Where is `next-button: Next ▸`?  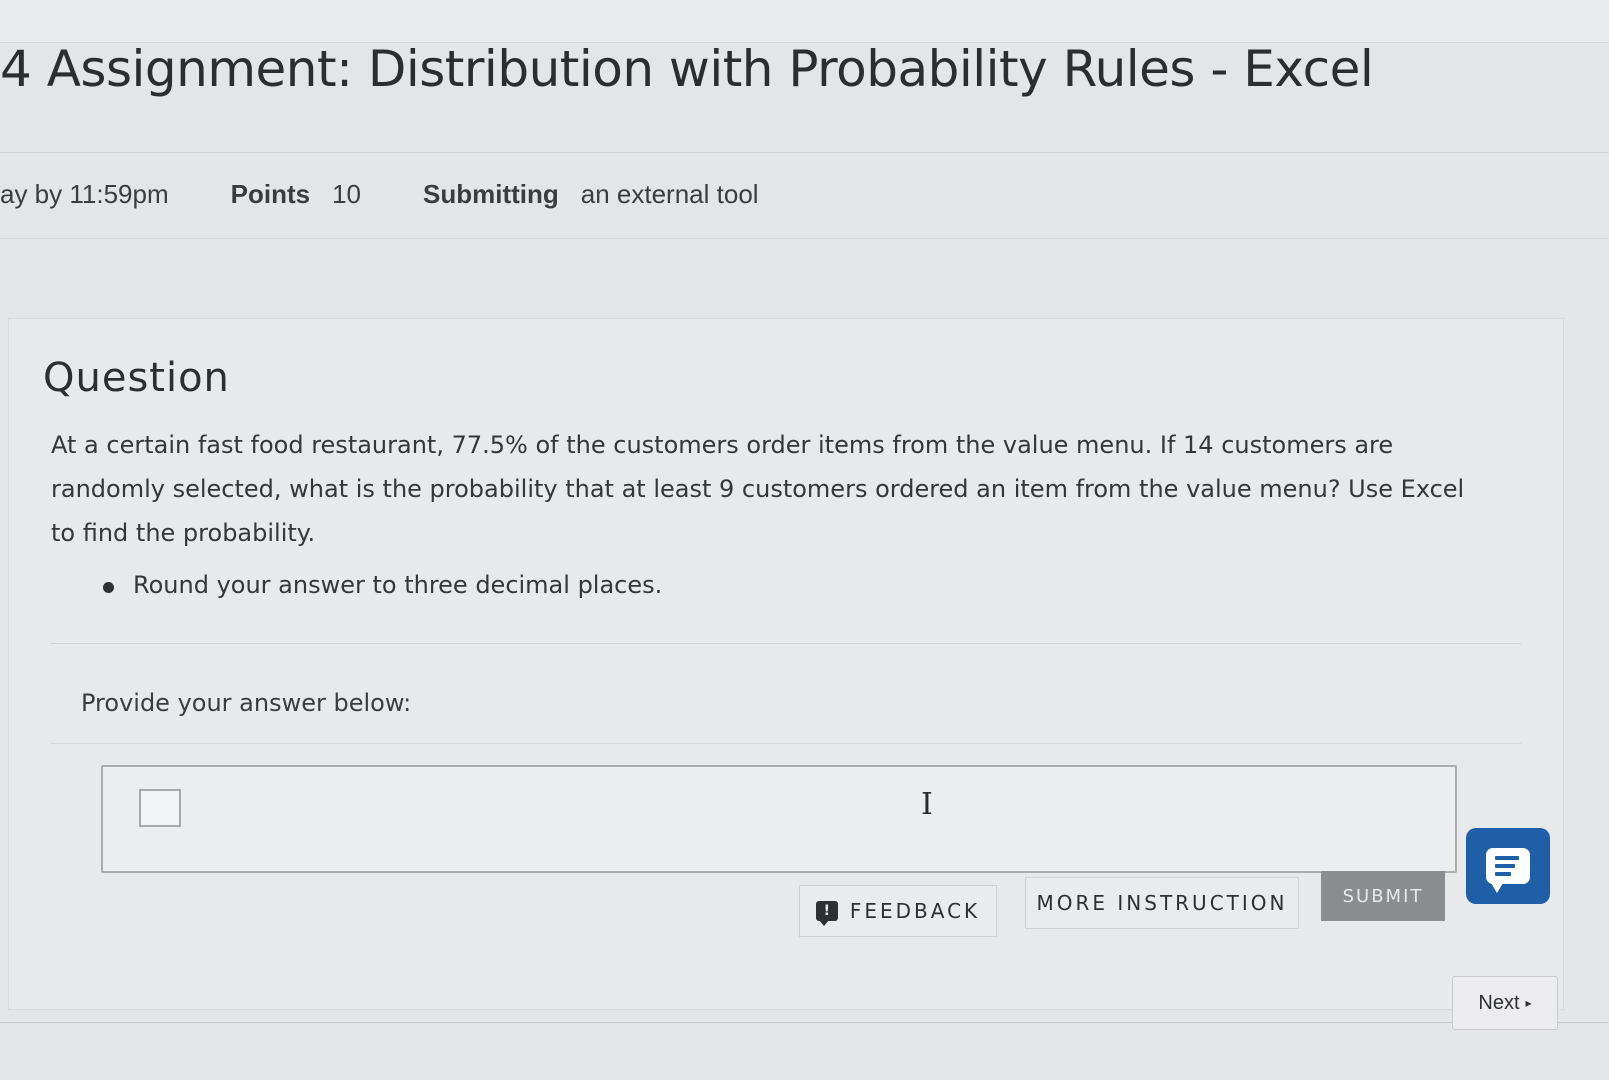 next-button: Next ▸ is located at coordinates (1505, 1003).